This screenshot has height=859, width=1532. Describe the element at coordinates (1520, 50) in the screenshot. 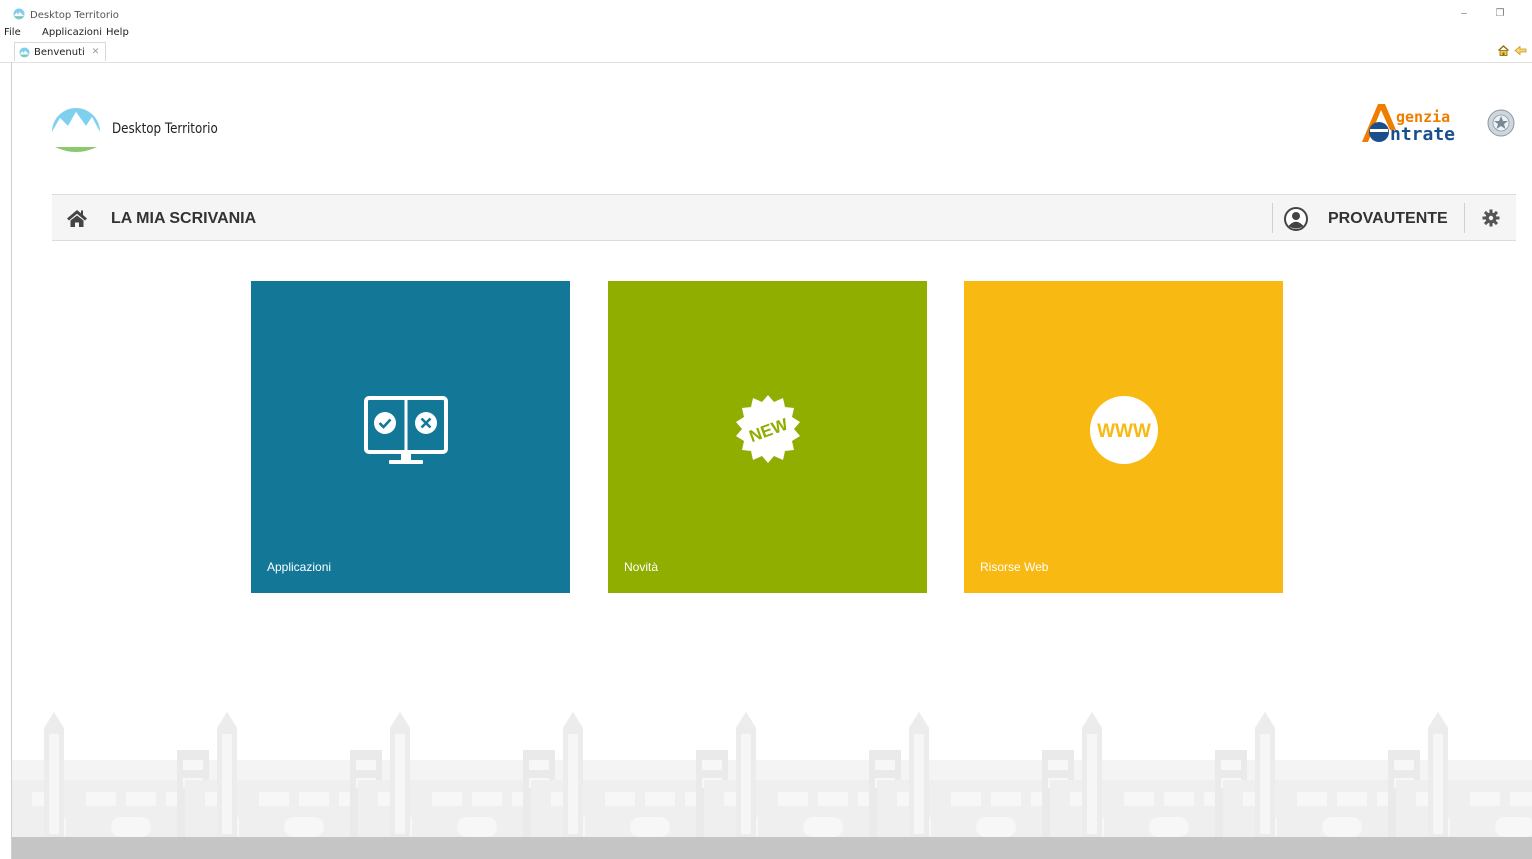

I see `back-arrow-icon` at that location.